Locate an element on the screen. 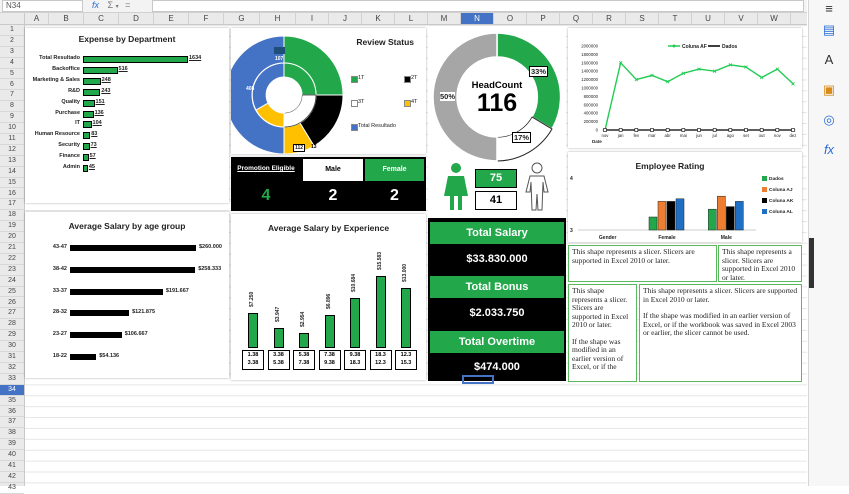  row-header-37: 37 is located at coordinates (12, 423).